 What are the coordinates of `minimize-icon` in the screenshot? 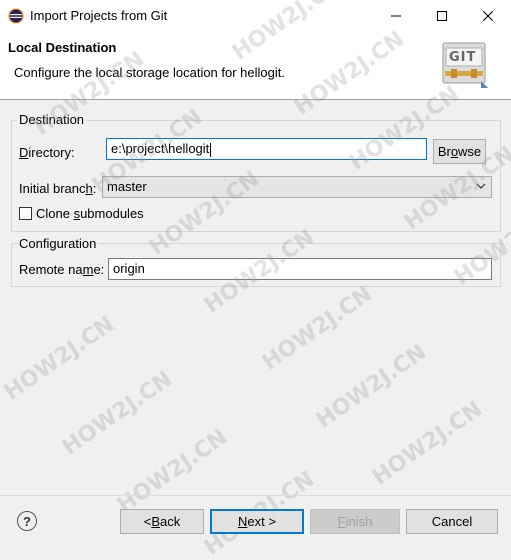 It's located at (396, 15).